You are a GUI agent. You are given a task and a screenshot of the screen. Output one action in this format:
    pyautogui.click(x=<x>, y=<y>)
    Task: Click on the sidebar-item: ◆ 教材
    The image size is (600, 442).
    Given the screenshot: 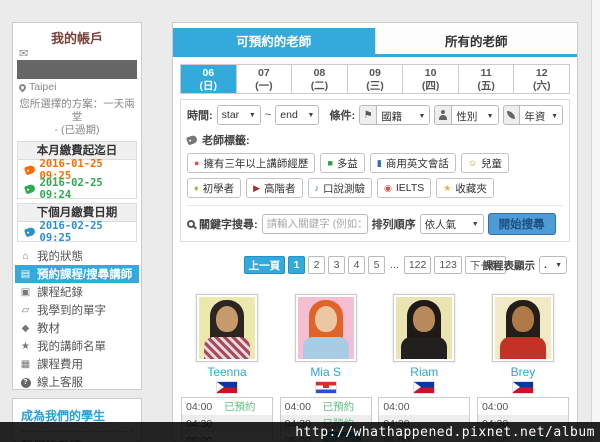 What is the action you would take?
    pyautogui.click(x=77, y=328)
    